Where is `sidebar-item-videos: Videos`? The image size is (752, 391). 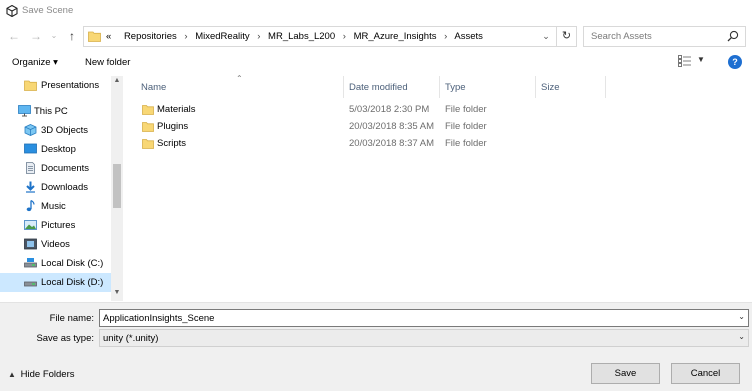 sidebar-item-videos: Videos is located at coordinates (55, 244).